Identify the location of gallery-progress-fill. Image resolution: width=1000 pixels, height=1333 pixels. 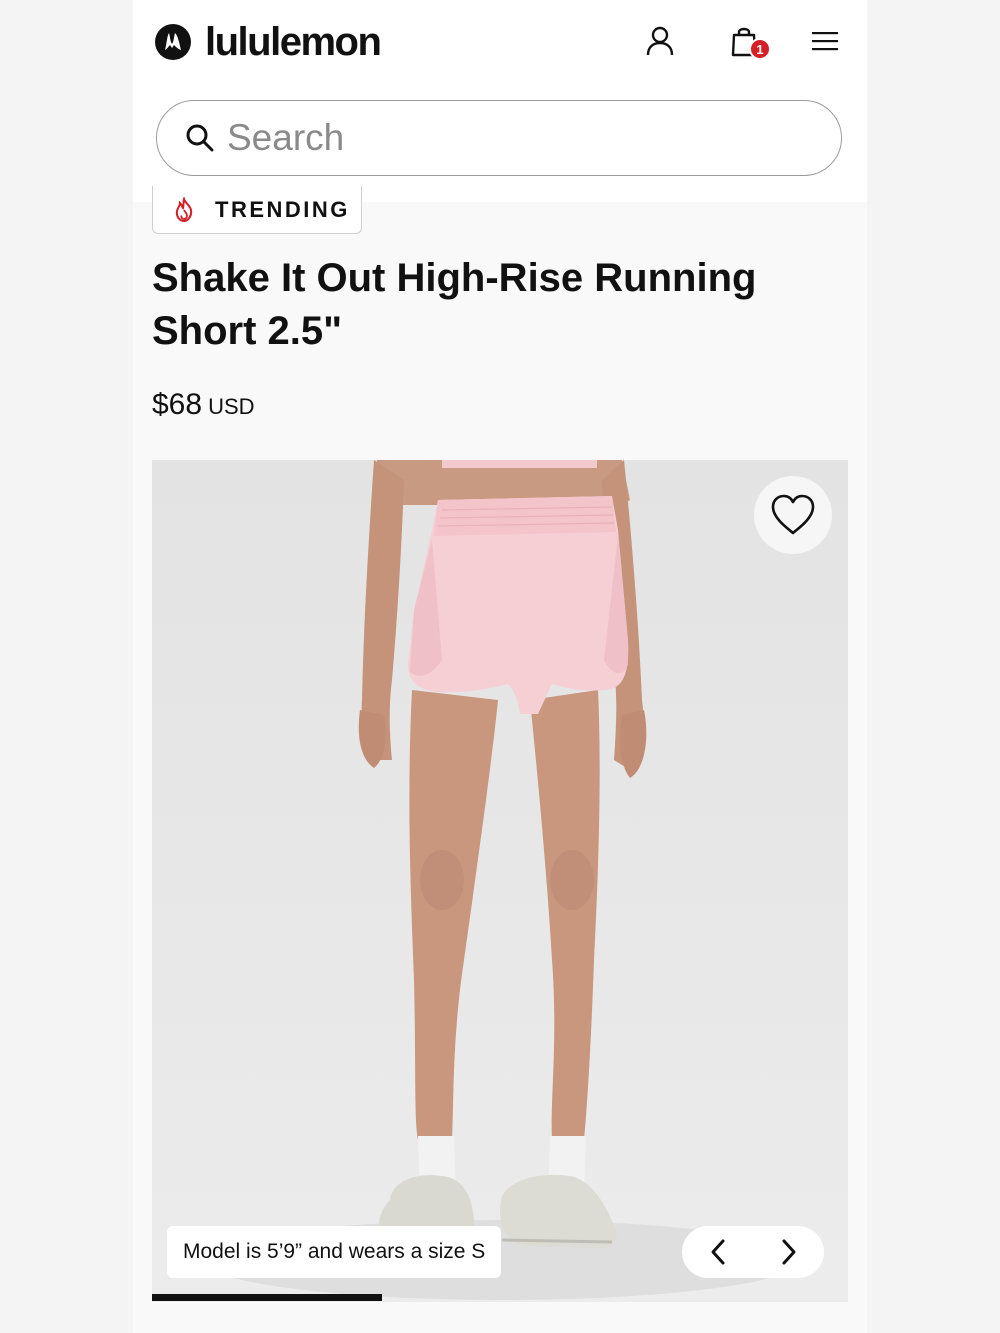
(267, 1297).